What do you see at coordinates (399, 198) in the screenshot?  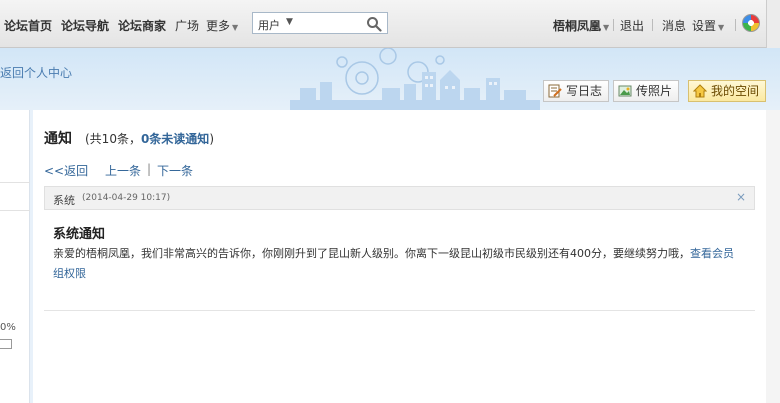 I see `notice-header: 系统 (2014-04-29 10:17) ×` at bounding box center [399, 198].